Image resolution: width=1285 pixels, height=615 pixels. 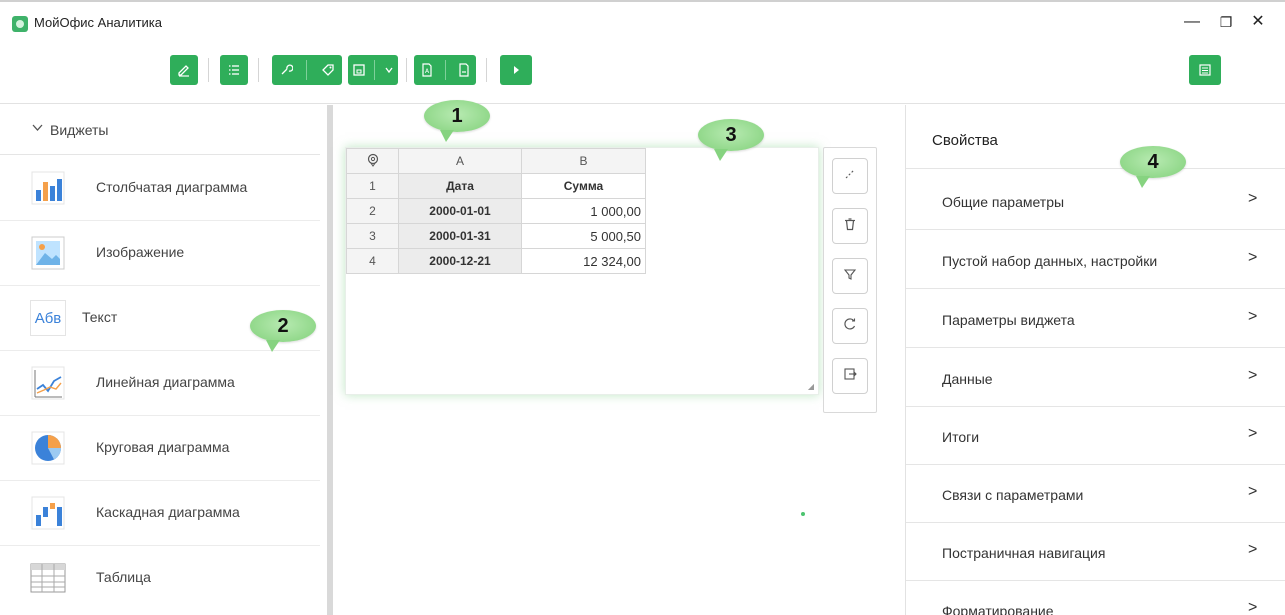 What do you see at coordinates (283, 331) in the screenshot?
I see `callout-2: 2` at bounding box center [283, 331].